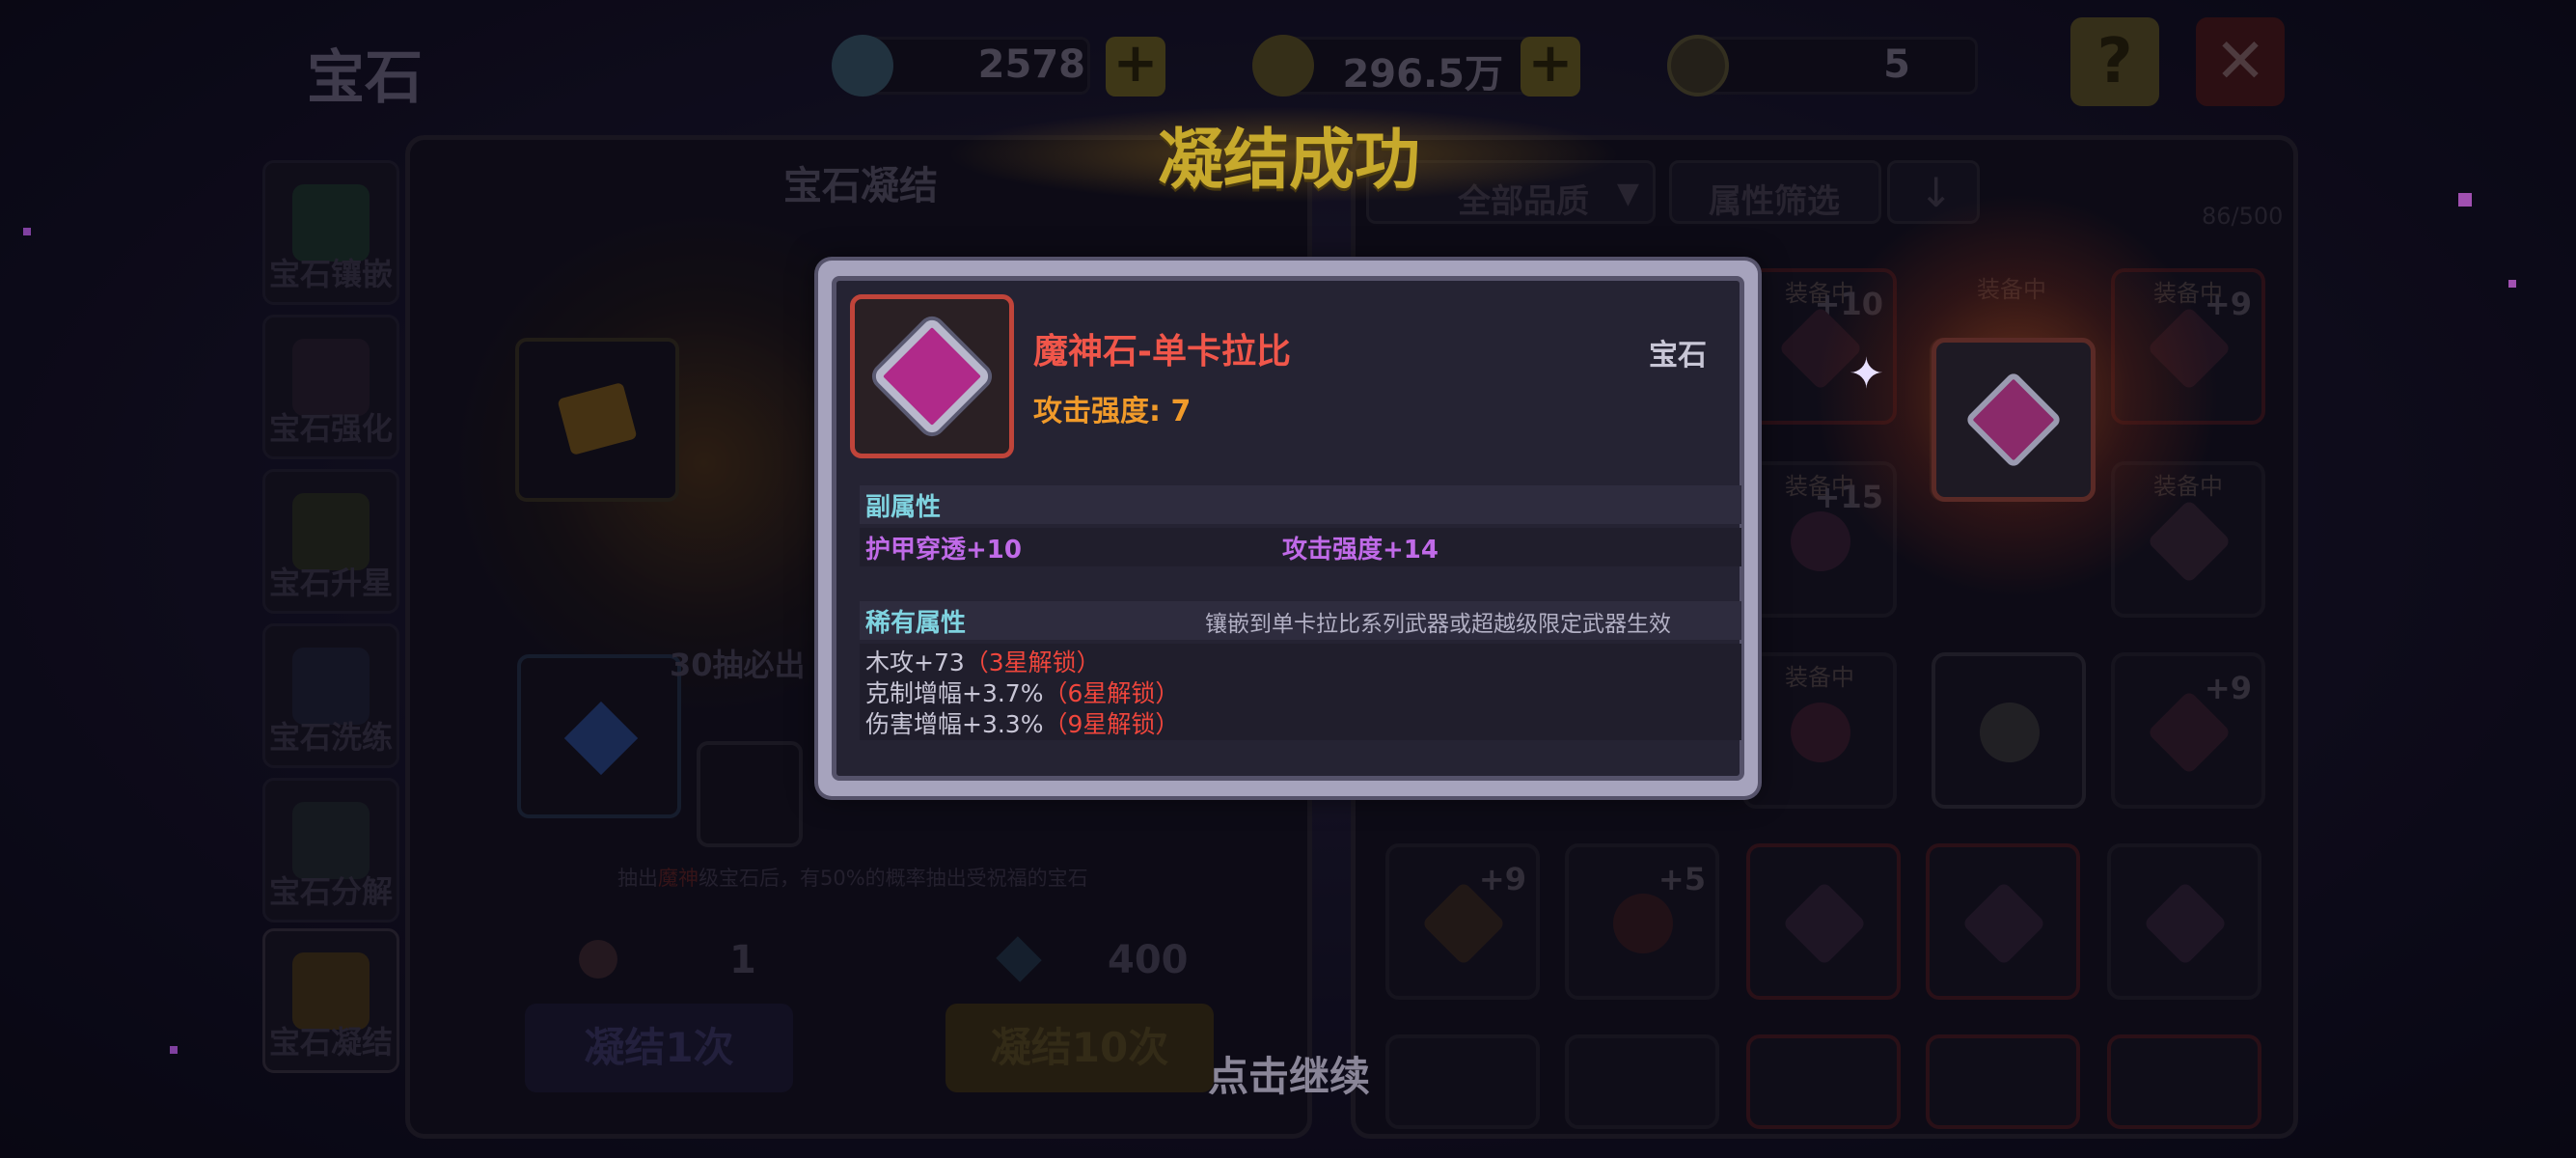 This screenshot has height=1158, width=2576. What do you see at coordinates (1289, 1073) in the screenshot?
I see `tap-to-continue: 点击继续` at bounding box center [1289, 1073].